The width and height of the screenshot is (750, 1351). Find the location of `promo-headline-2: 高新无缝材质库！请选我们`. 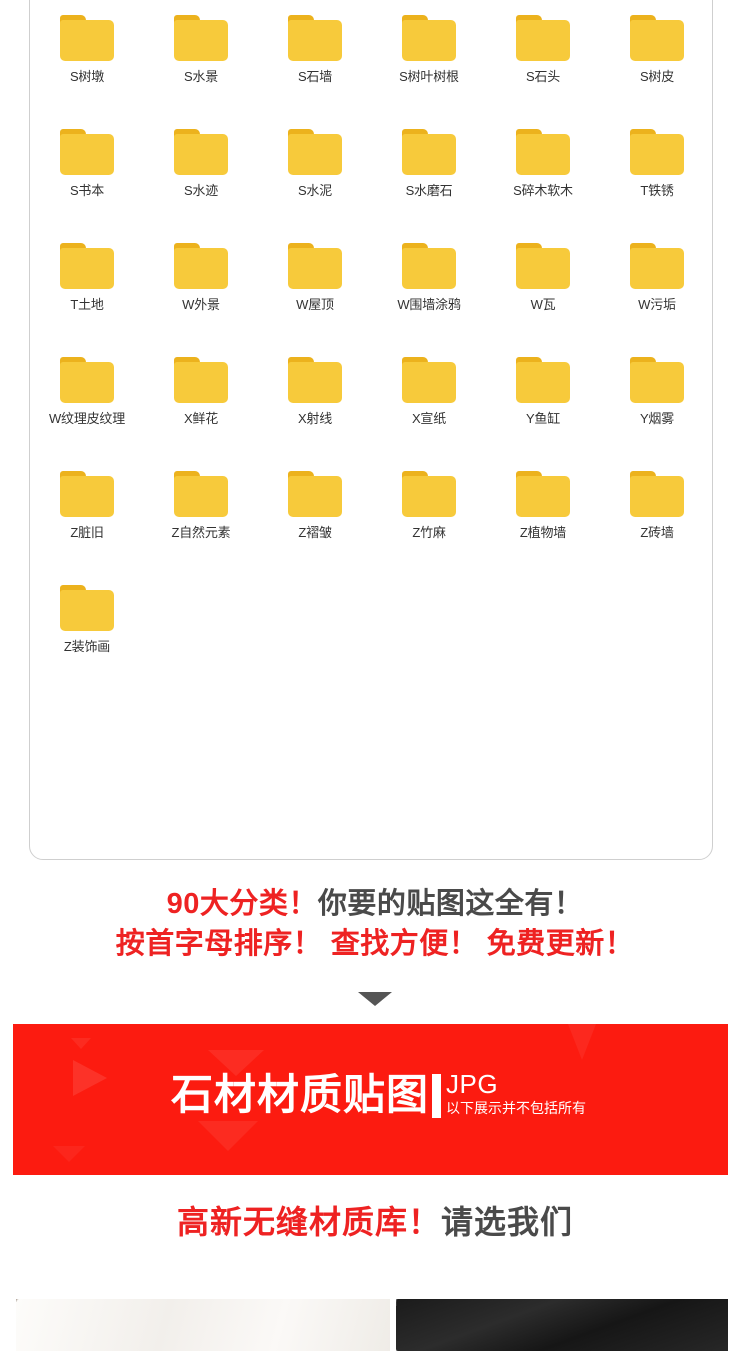

promo-headline-2: 高新无缝材质库！请选我们 is located at coordinates (375, 1222).